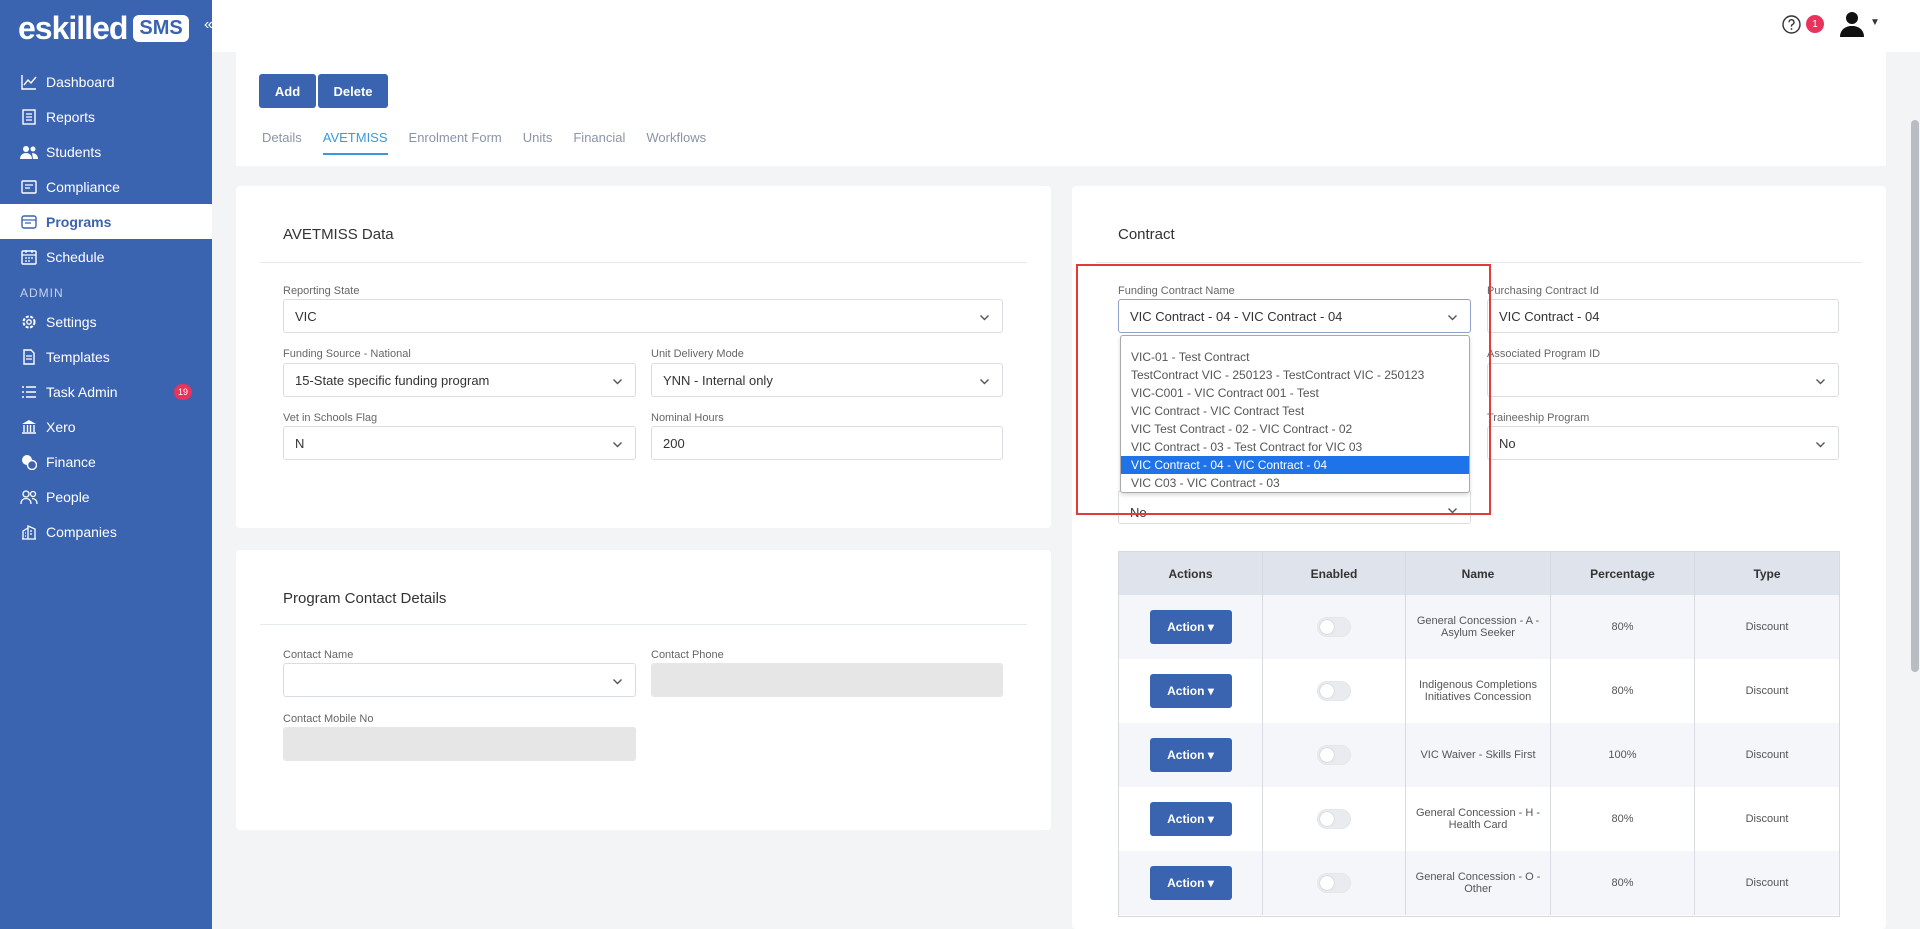  What do you see at coordinates (1663, 380) in the screenshot?
I see `associated-program-select` at bounding box center [1663, 380].